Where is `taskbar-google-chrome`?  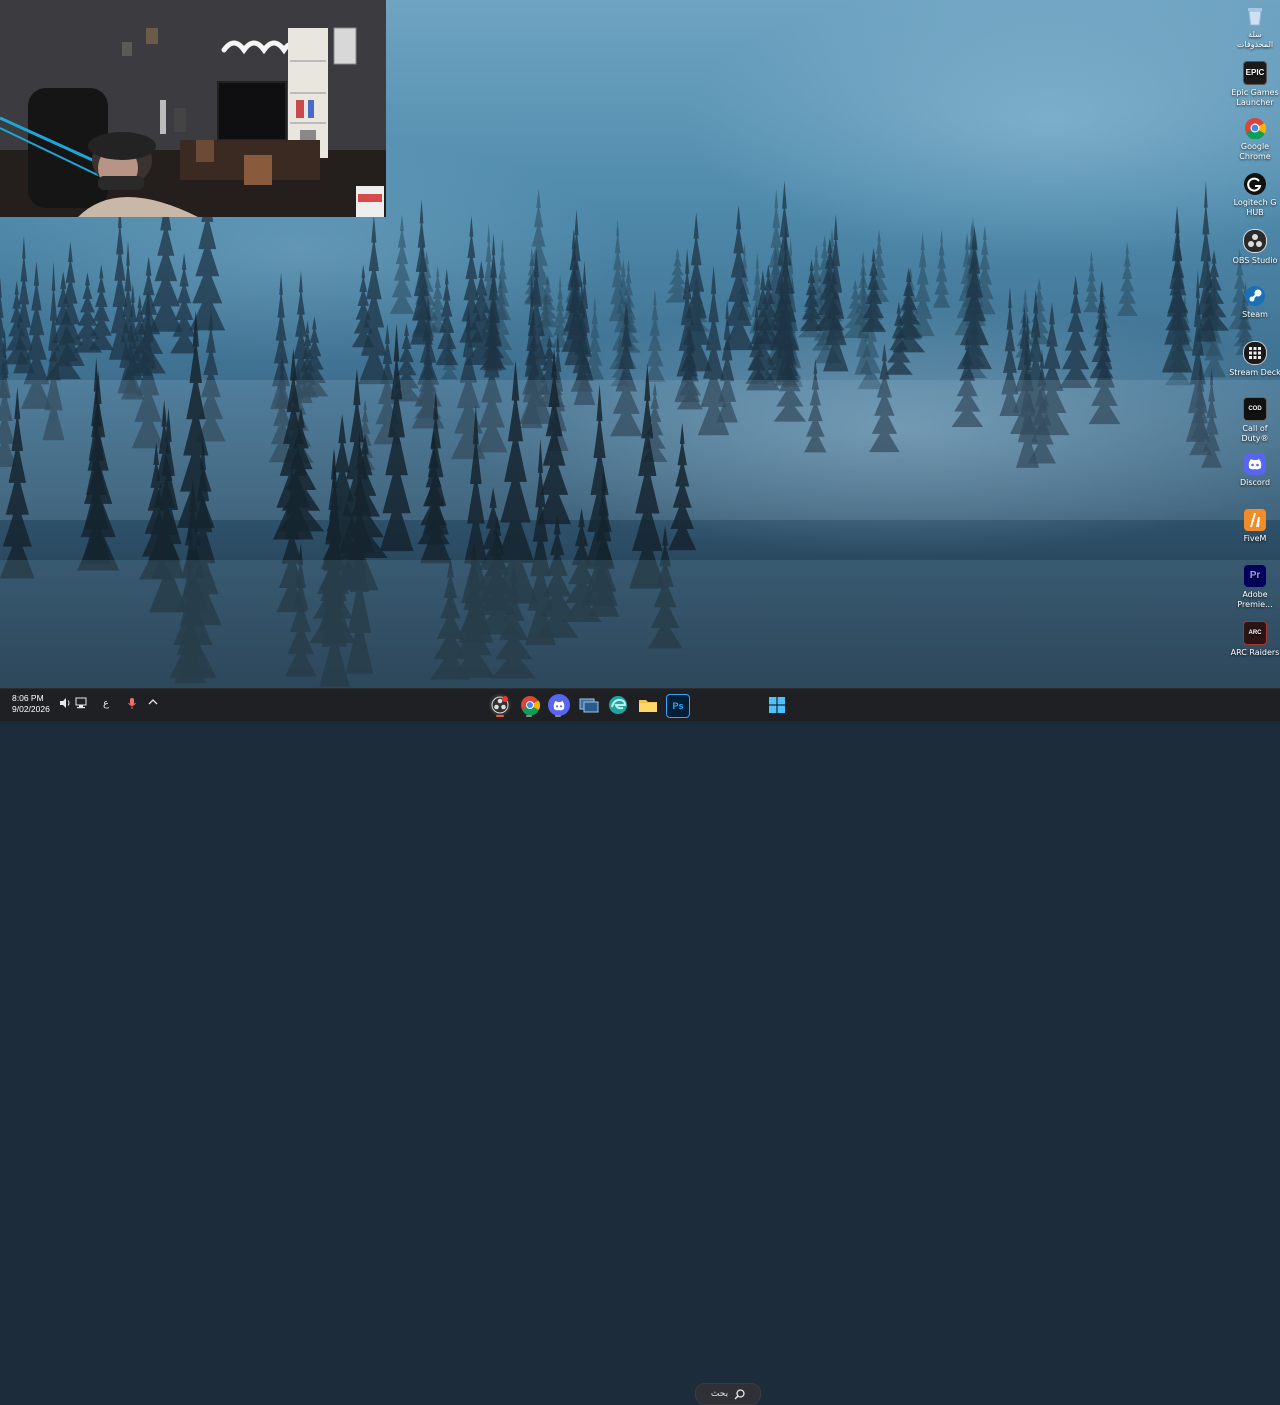
taskbar-google-chrome is located at coordinates (530, 705).